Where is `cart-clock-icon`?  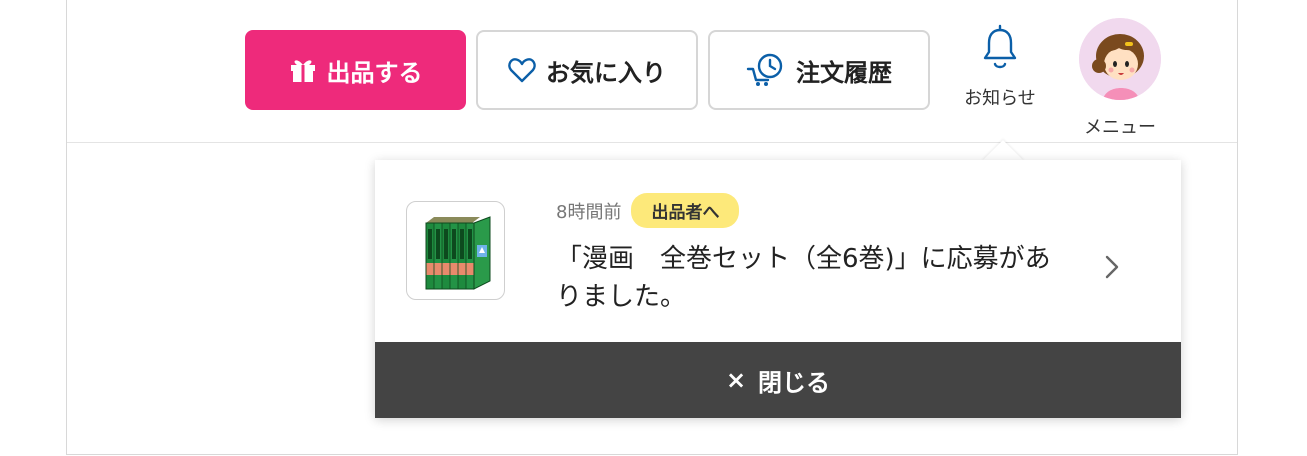 cart-clock-icon is located at coordinates (766, 70).